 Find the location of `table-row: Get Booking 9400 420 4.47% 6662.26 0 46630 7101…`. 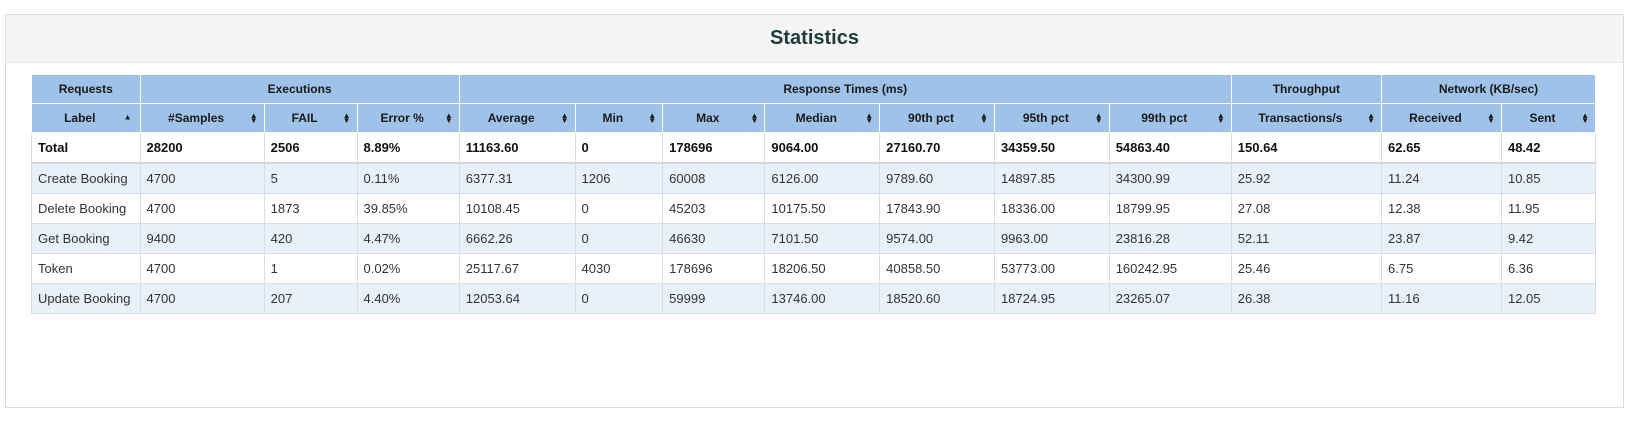

table-row: Get Booking 9400 420 4.47% 6662.26 0 46630 7101… is located at coordinates (814, 238).